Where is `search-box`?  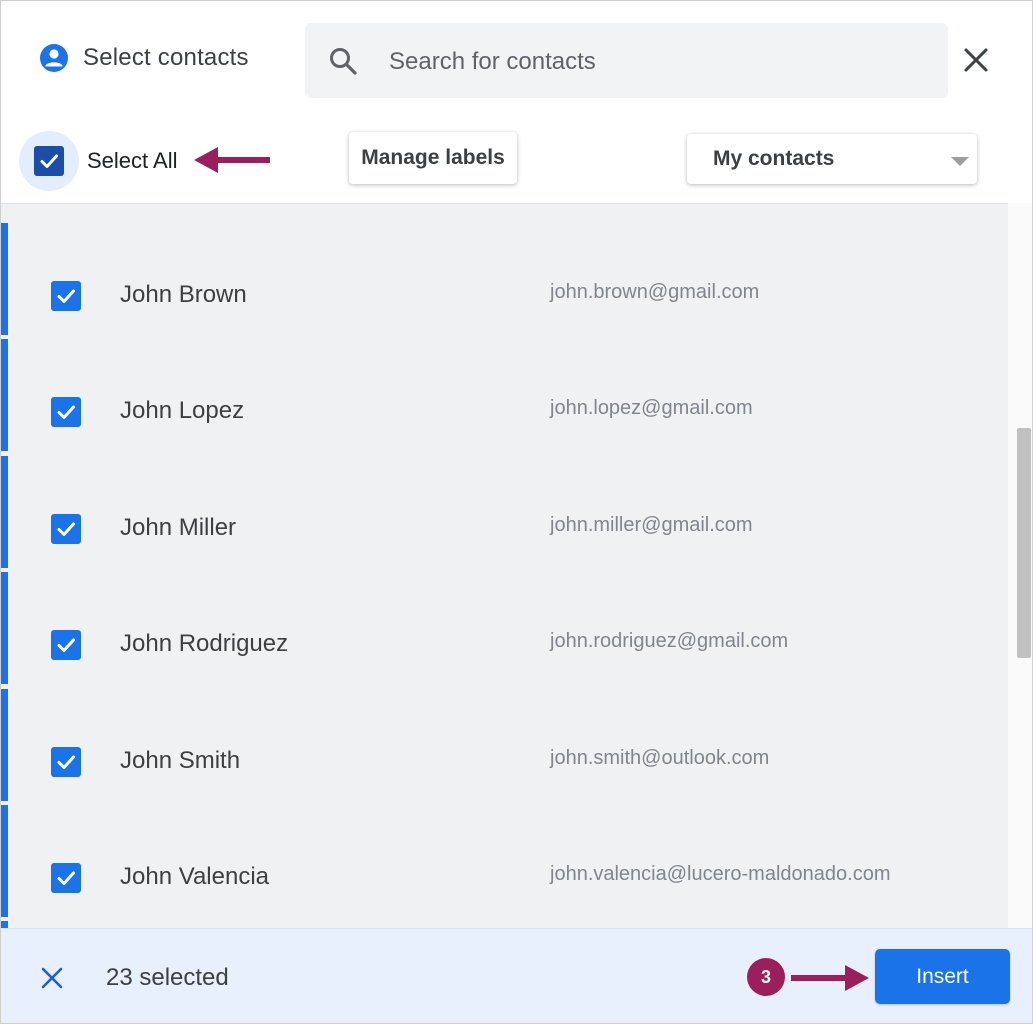
search-box is located at coordinates (626, 60).